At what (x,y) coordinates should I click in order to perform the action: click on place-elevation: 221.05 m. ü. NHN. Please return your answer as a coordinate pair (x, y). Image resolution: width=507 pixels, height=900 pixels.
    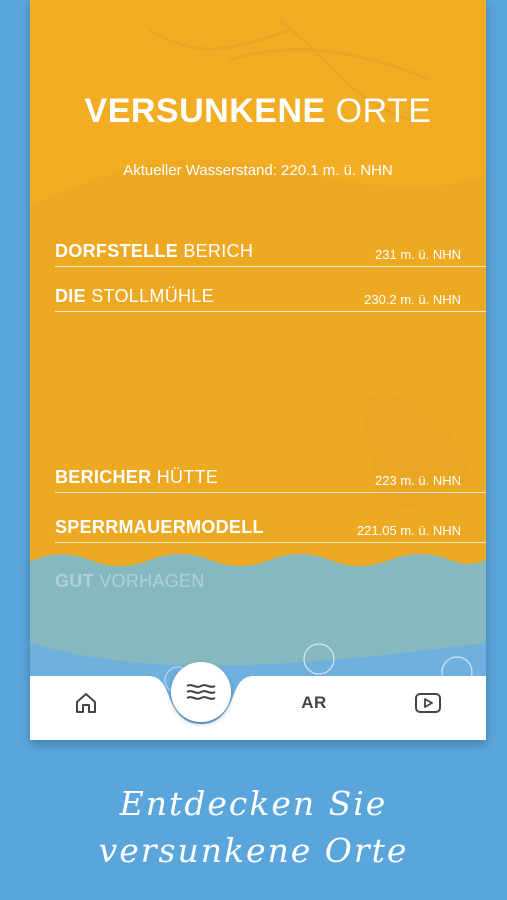
    Looking at the image, I should click on (408, 530).